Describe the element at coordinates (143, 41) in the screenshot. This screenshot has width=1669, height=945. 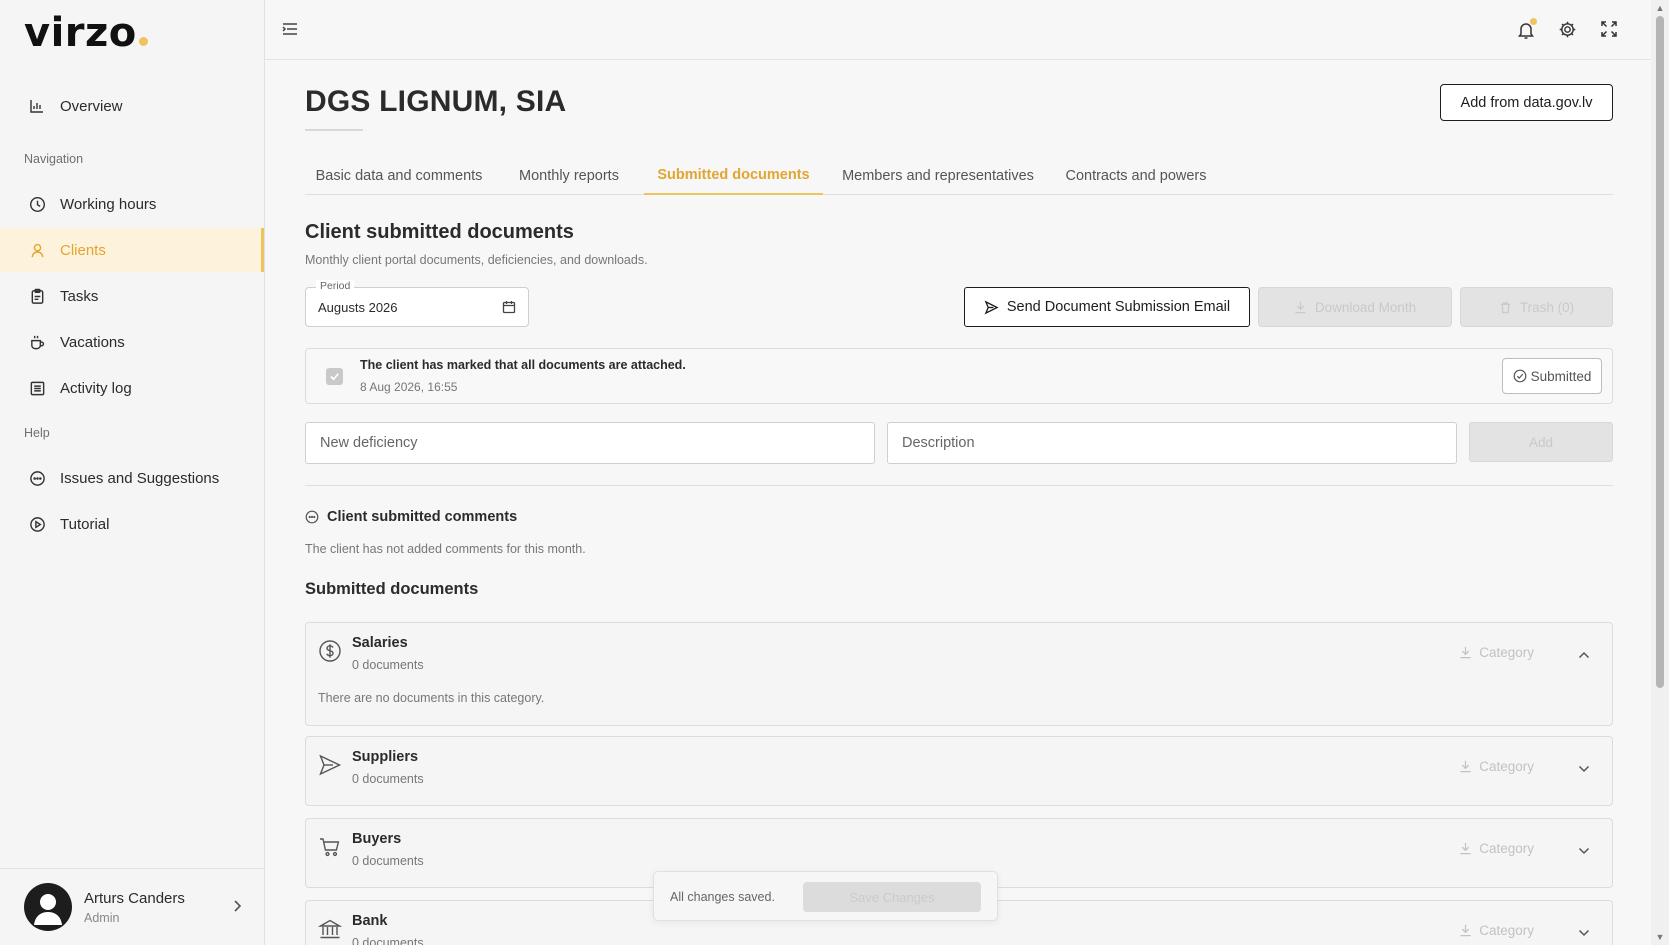
I see `logo-dot` at that location.